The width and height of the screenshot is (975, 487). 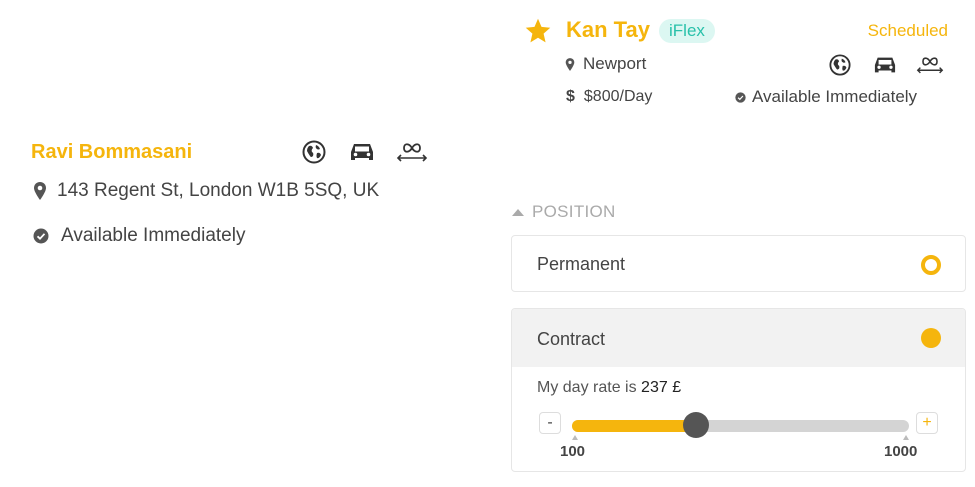 I want to click on increase-rate-button: +, so click(x=927, y=423).